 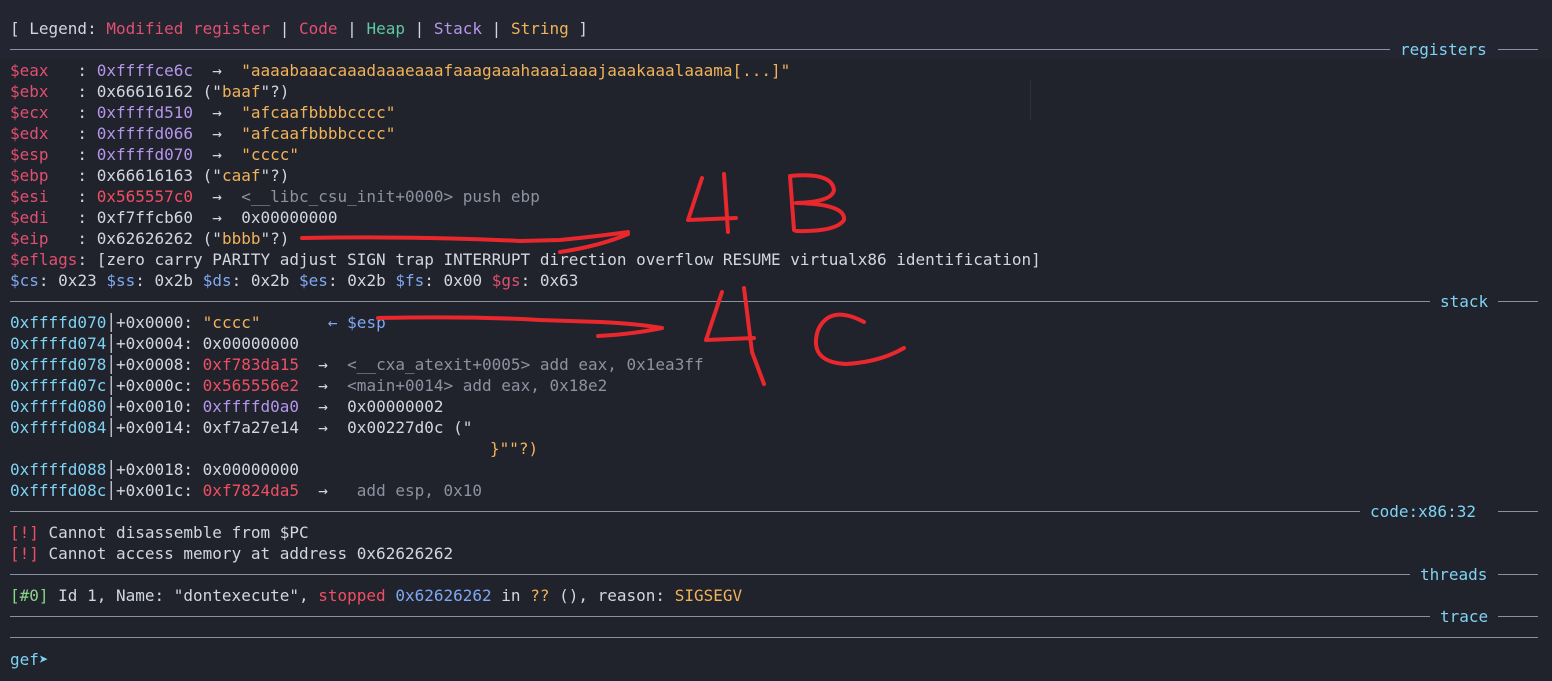 What do you see at coordinates (289, 217) in the screenshot?
I see `register-deref: 0x00000000` at bounding box center [289, 217].